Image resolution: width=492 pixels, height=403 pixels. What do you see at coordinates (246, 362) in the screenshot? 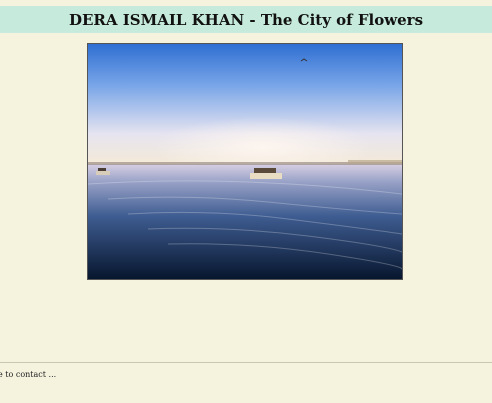
I see `footer-divider` at bounding box center [246, 362].